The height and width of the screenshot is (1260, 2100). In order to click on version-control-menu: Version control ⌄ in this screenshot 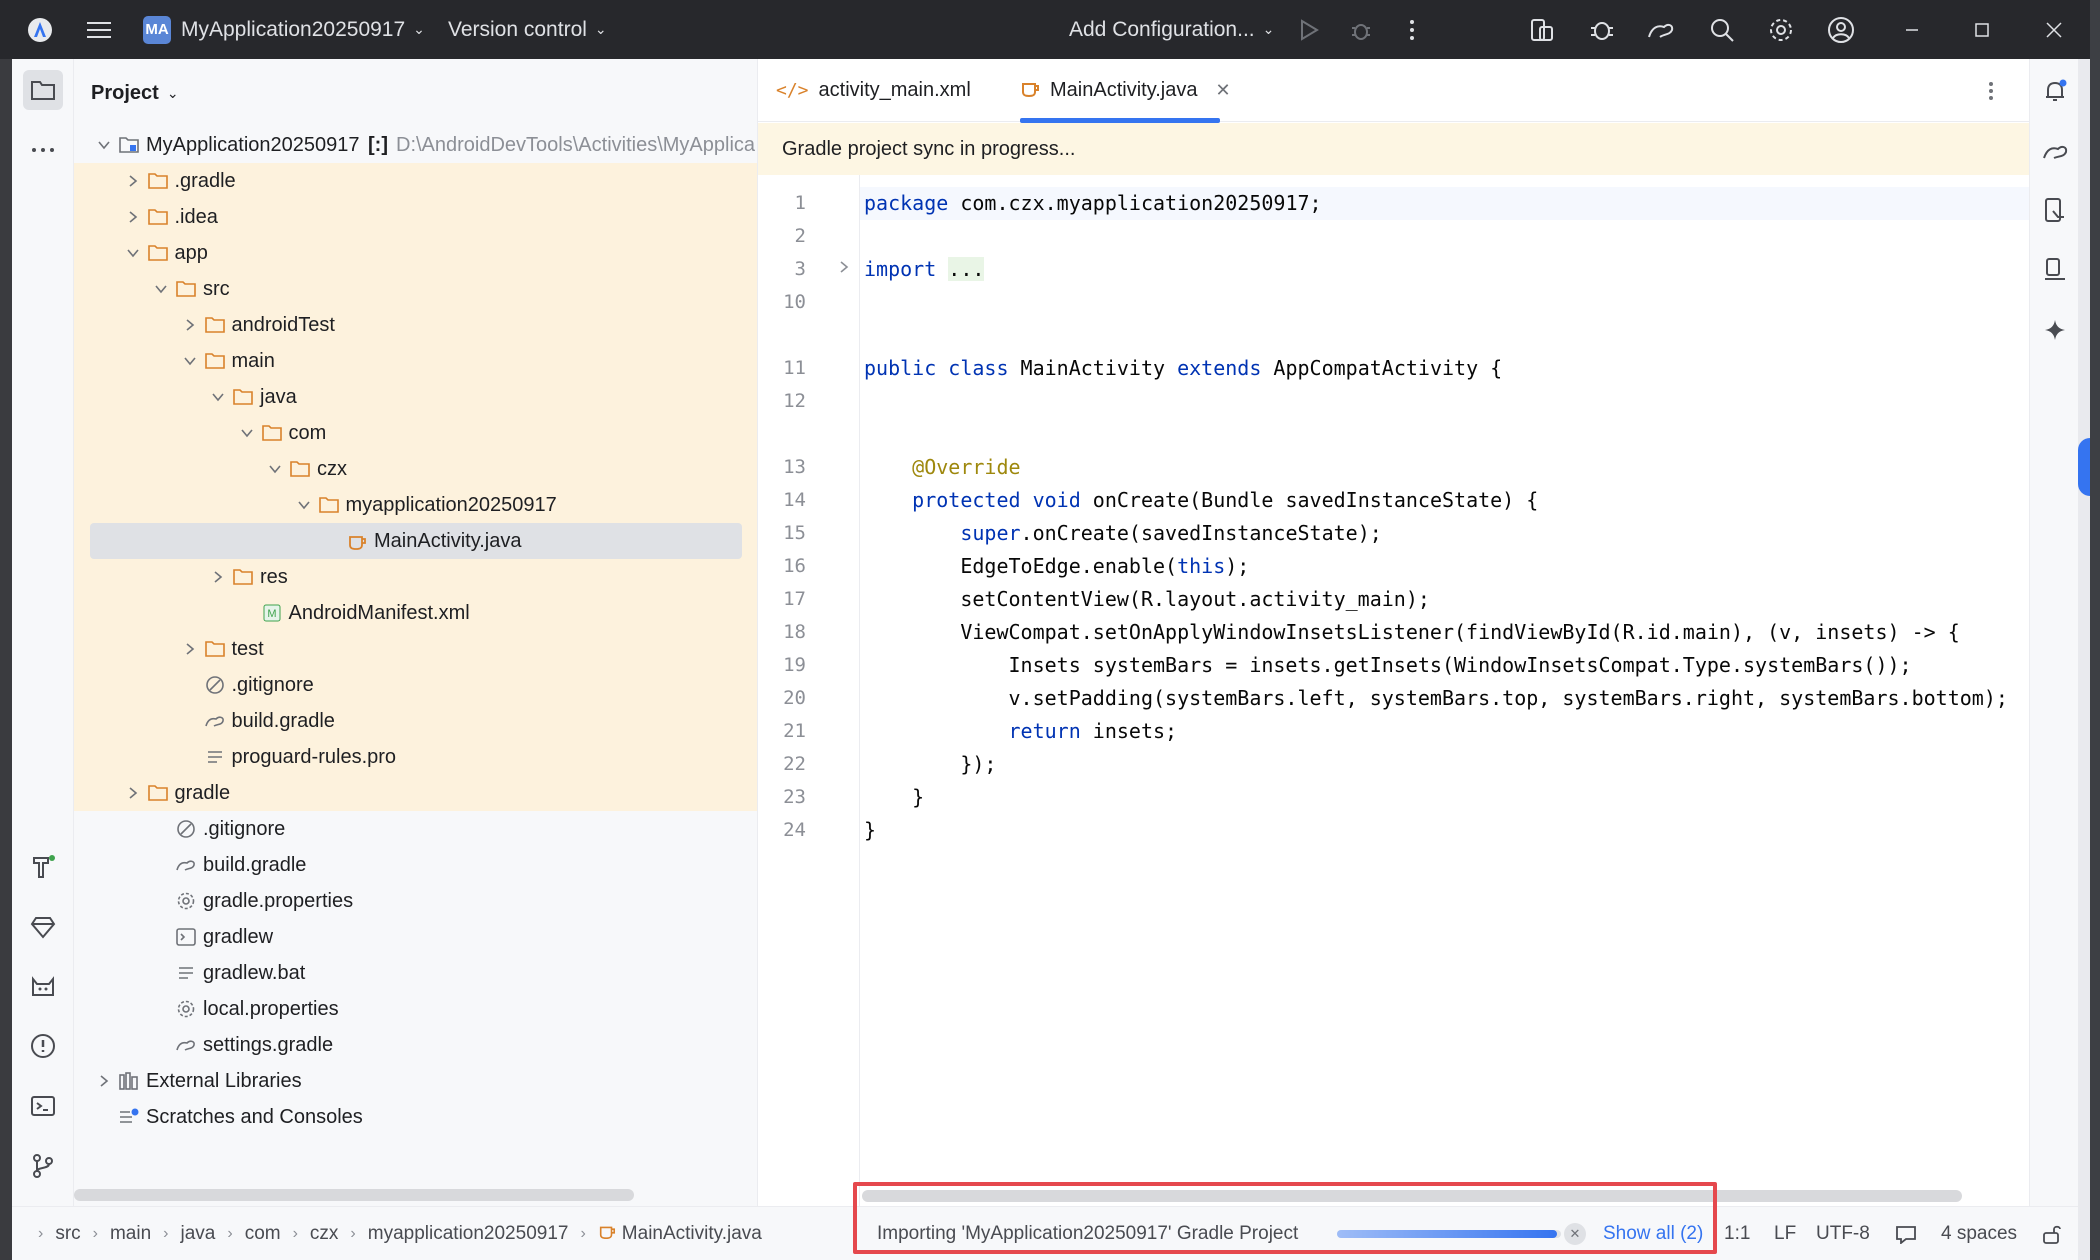, I will do `click(527, 29)`.